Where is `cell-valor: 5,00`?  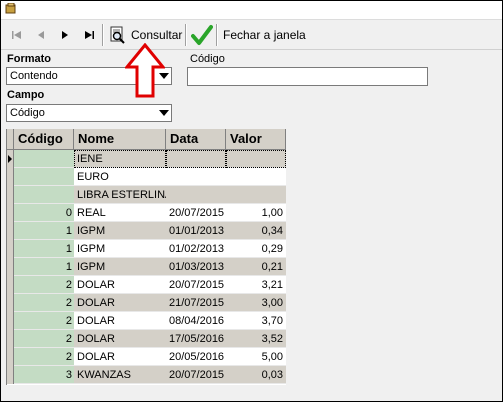 cell-valor: 5,00 is located at coordinates (256, 357).